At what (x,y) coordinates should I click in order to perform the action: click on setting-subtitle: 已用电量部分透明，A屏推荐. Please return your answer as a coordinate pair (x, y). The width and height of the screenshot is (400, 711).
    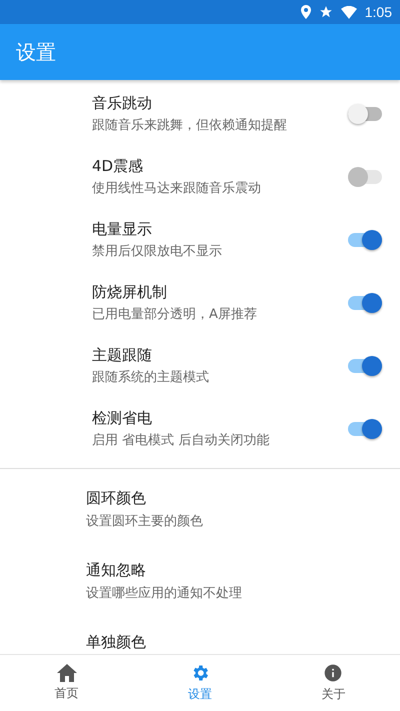
    Looking at the image, I should click on (175, 314).